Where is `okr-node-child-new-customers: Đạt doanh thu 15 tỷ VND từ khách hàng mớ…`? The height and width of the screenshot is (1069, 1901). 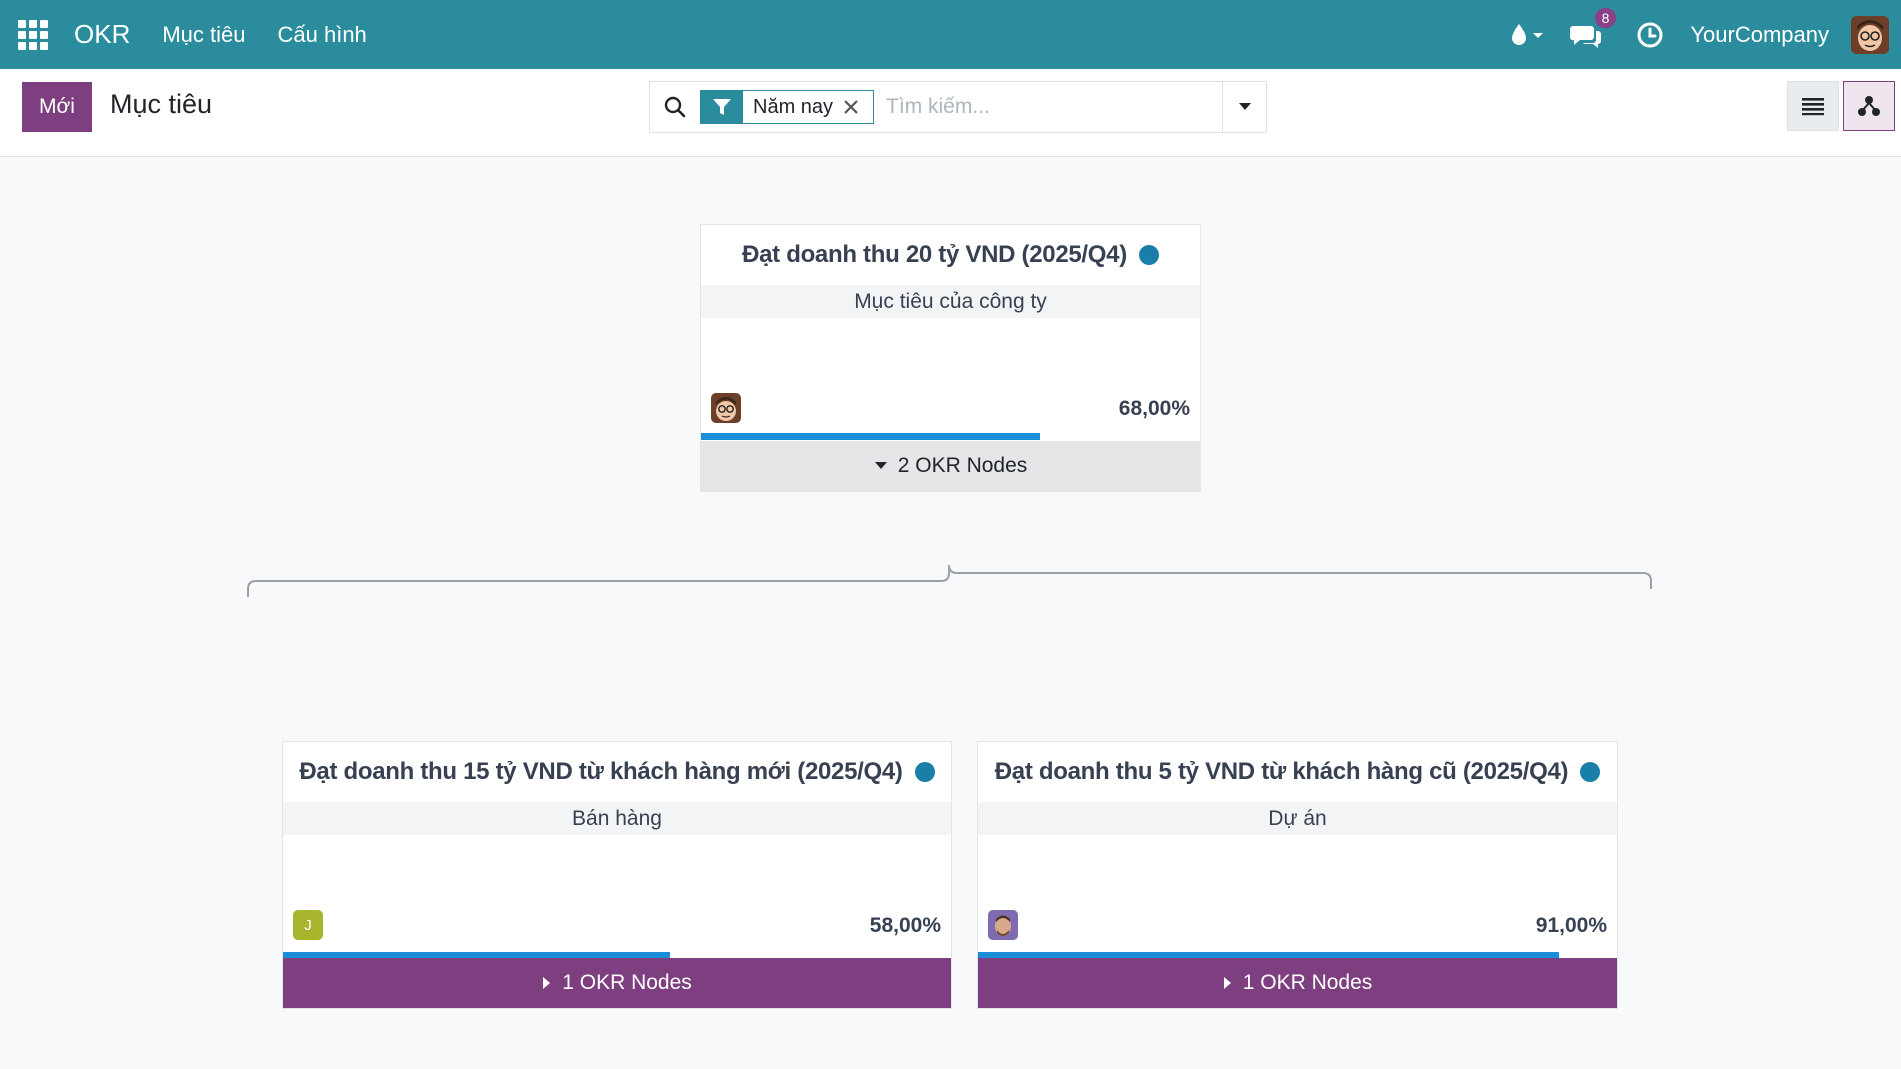 okr-node-child-new-customers: Đạt doanh thu 15 tỷ VND từ khách hàng mớ… is located at coordinates (617, 875).